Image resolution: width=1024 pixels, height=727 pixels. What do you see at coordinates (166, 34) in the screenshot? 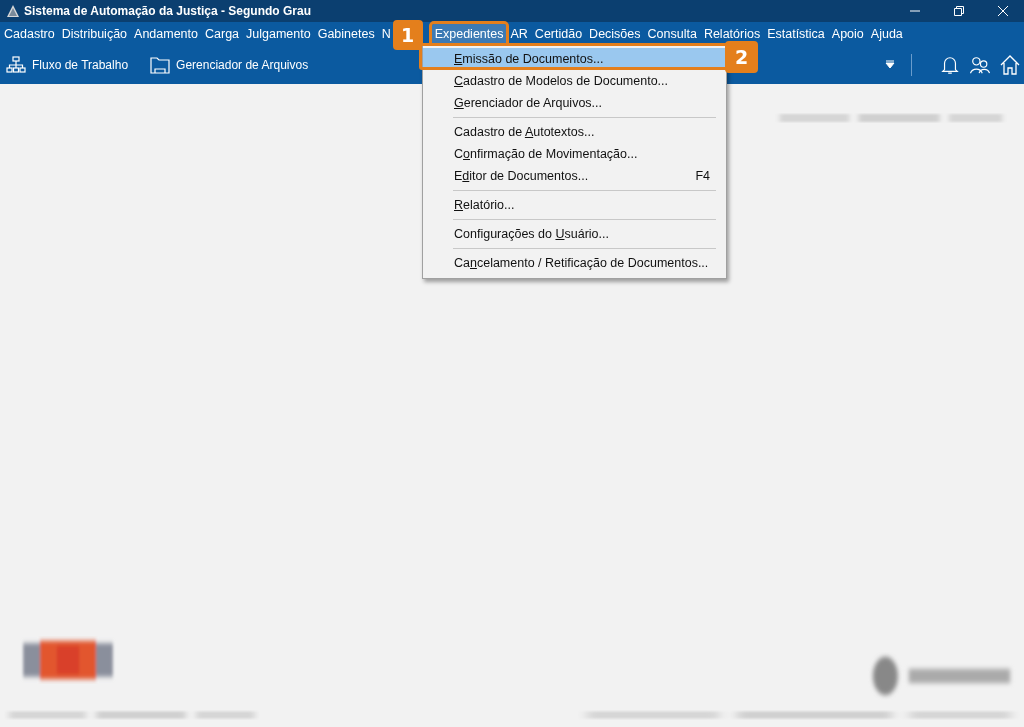
I see `menu-item: Andamento` at bounding box center [166, 34].